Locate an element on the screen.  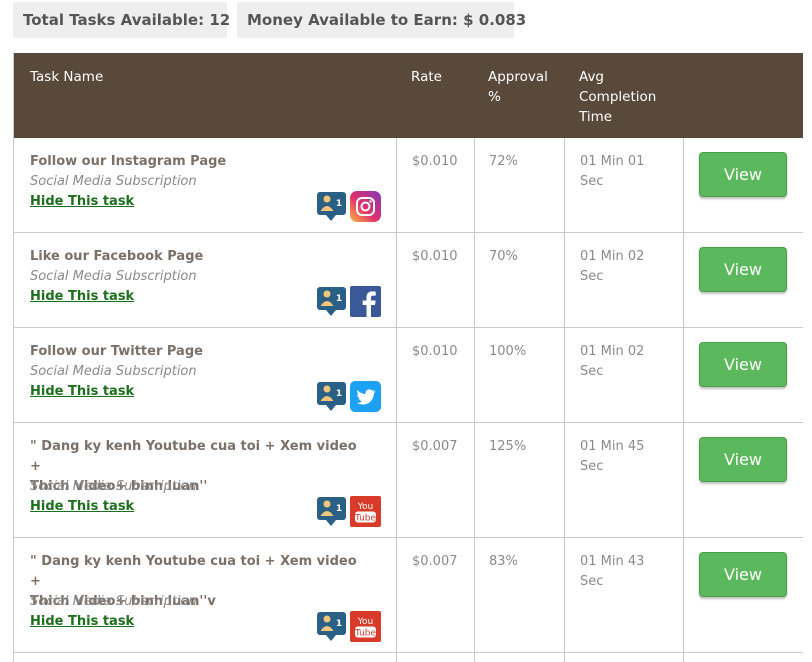
header-task-name: Task Name is located at coordinates (67, 77).